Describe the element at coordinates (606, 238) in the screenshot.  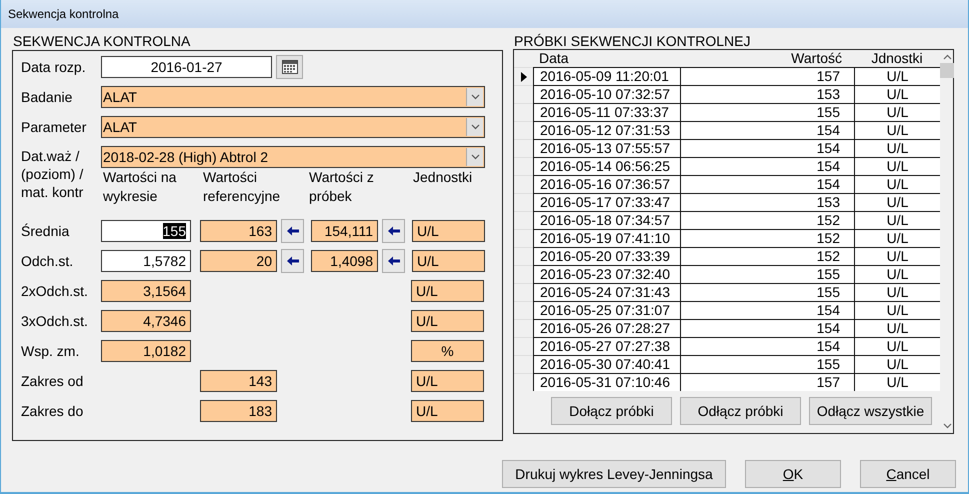
I see `table-cell: 2016-05-19 07:41:10` at that location.